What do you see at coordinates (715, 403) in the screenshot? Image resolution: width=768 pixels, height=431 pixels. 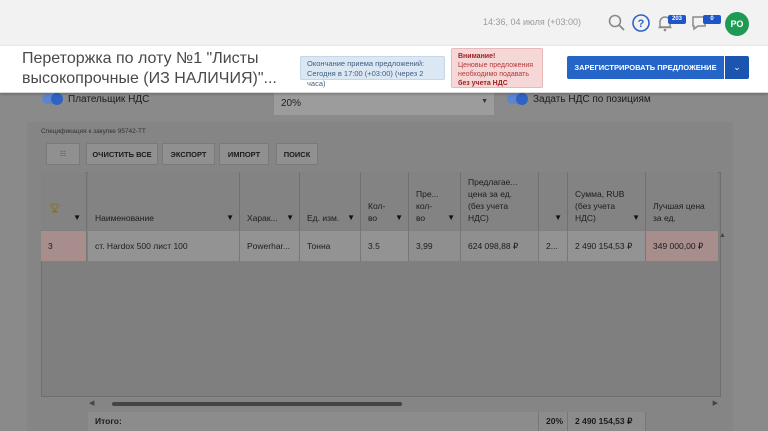 I see `scroll-right-arrow-icon: ▶` at bounding box center [715, 403].